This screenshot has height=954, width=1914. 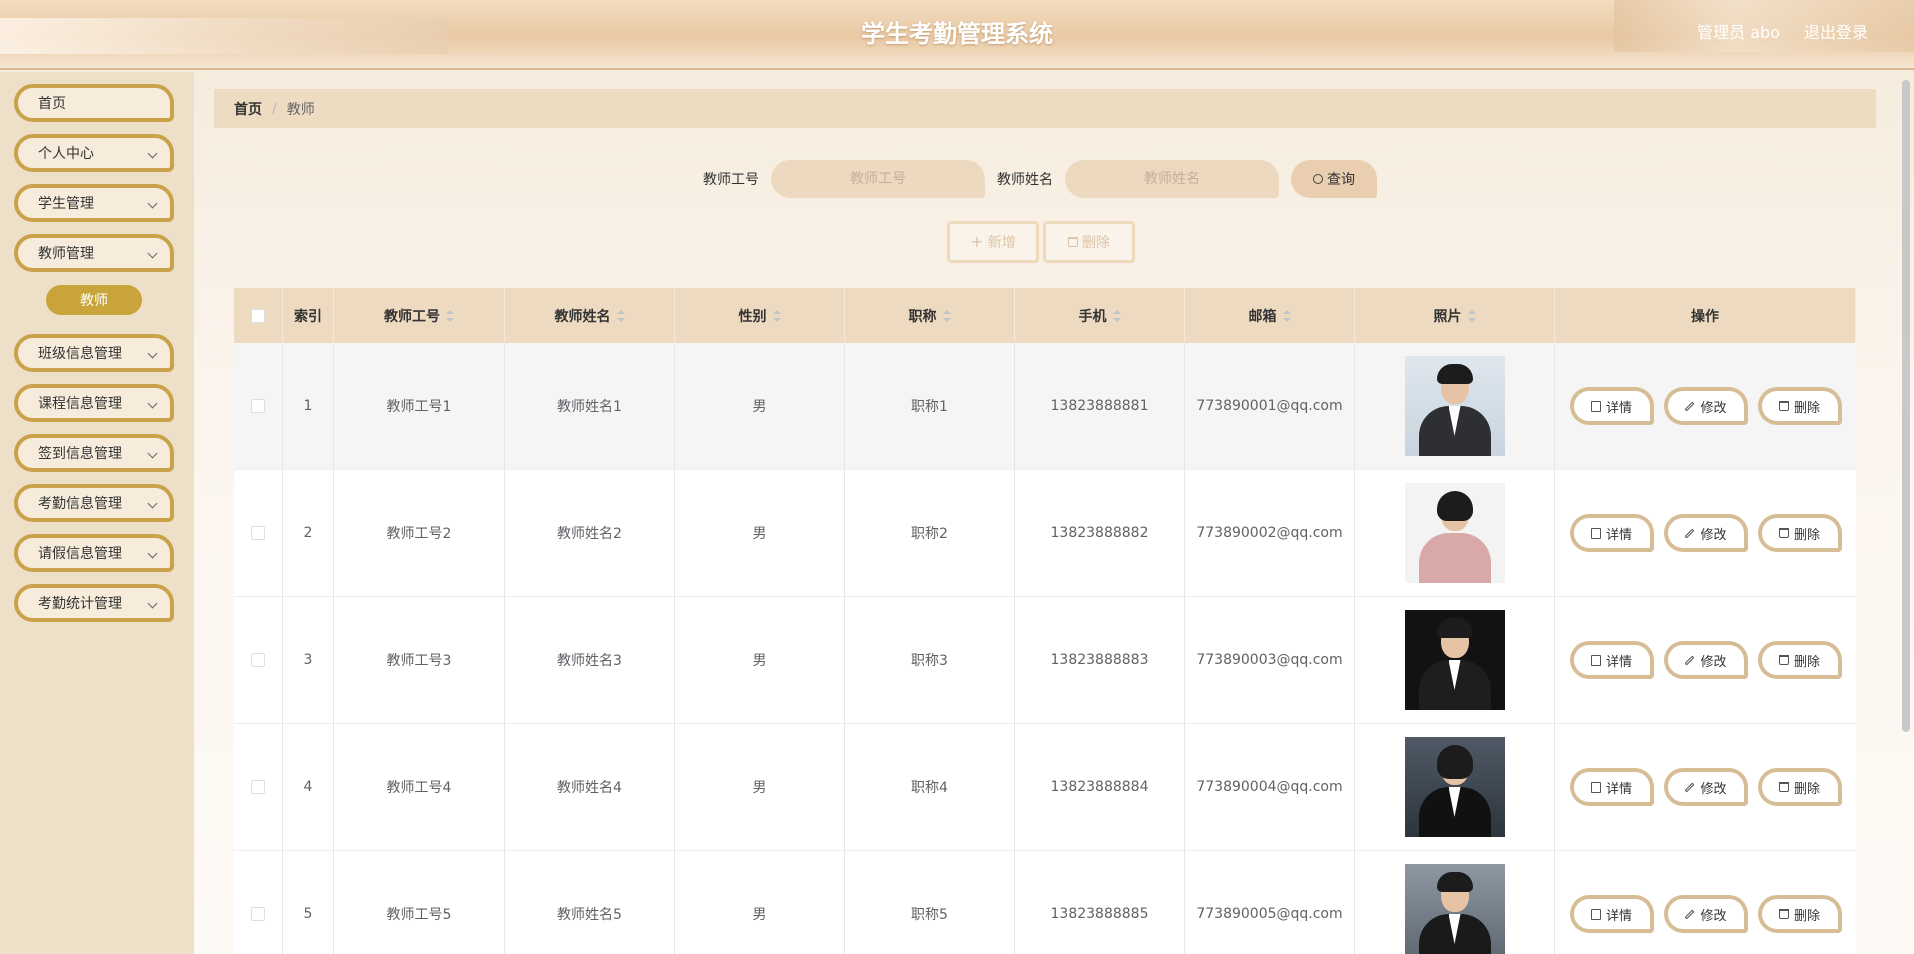 I want to click on select-all-checkbox, so click(x=258, y=315).